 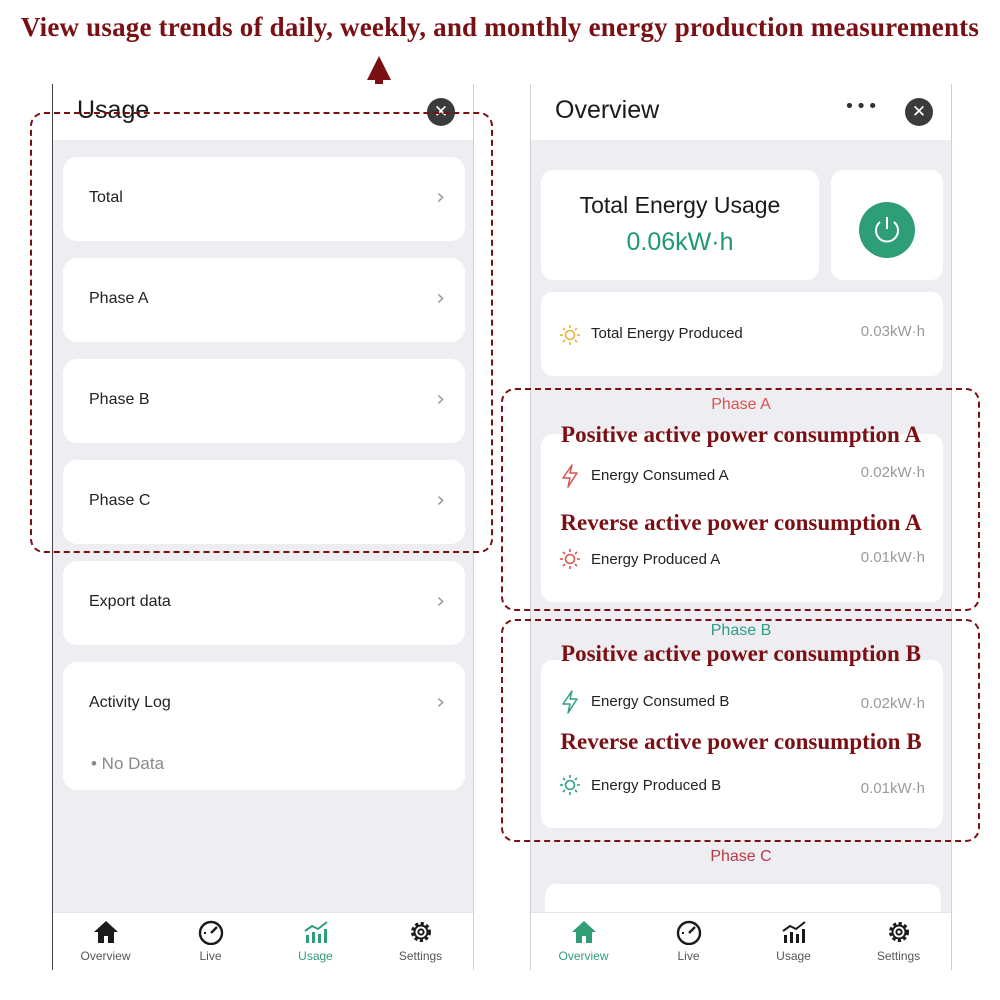 What do you see at coordinates (741, 112) in the screenshot?
I see `overview-header: Overview ••• ✕` at bounding box center [741, 112].